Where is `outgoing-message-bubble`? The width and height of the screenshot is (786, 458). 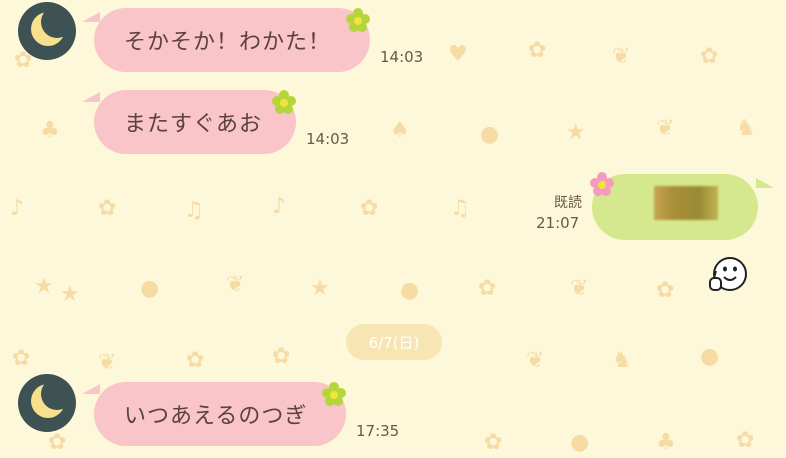
outgoing-message-bubble is located at coordinates (675, 207).